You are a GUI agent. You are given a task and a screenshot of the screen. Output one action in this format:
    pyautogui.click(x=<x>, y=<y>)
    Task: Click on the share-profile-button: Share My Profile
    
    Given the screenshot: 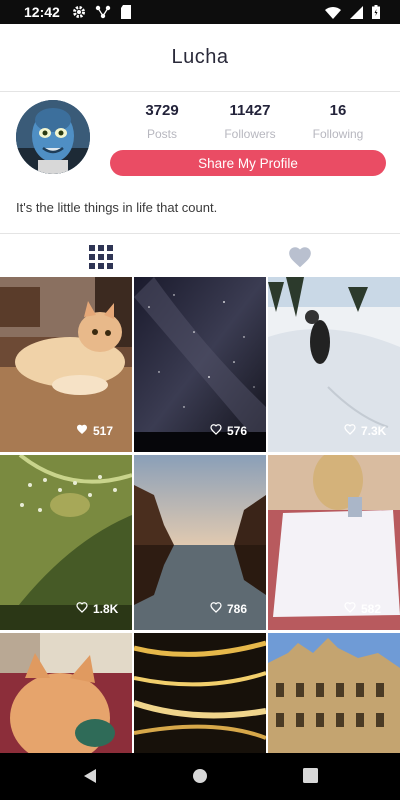 What is the action you would take?
    pyautogui.click(x=248, y=163)
    